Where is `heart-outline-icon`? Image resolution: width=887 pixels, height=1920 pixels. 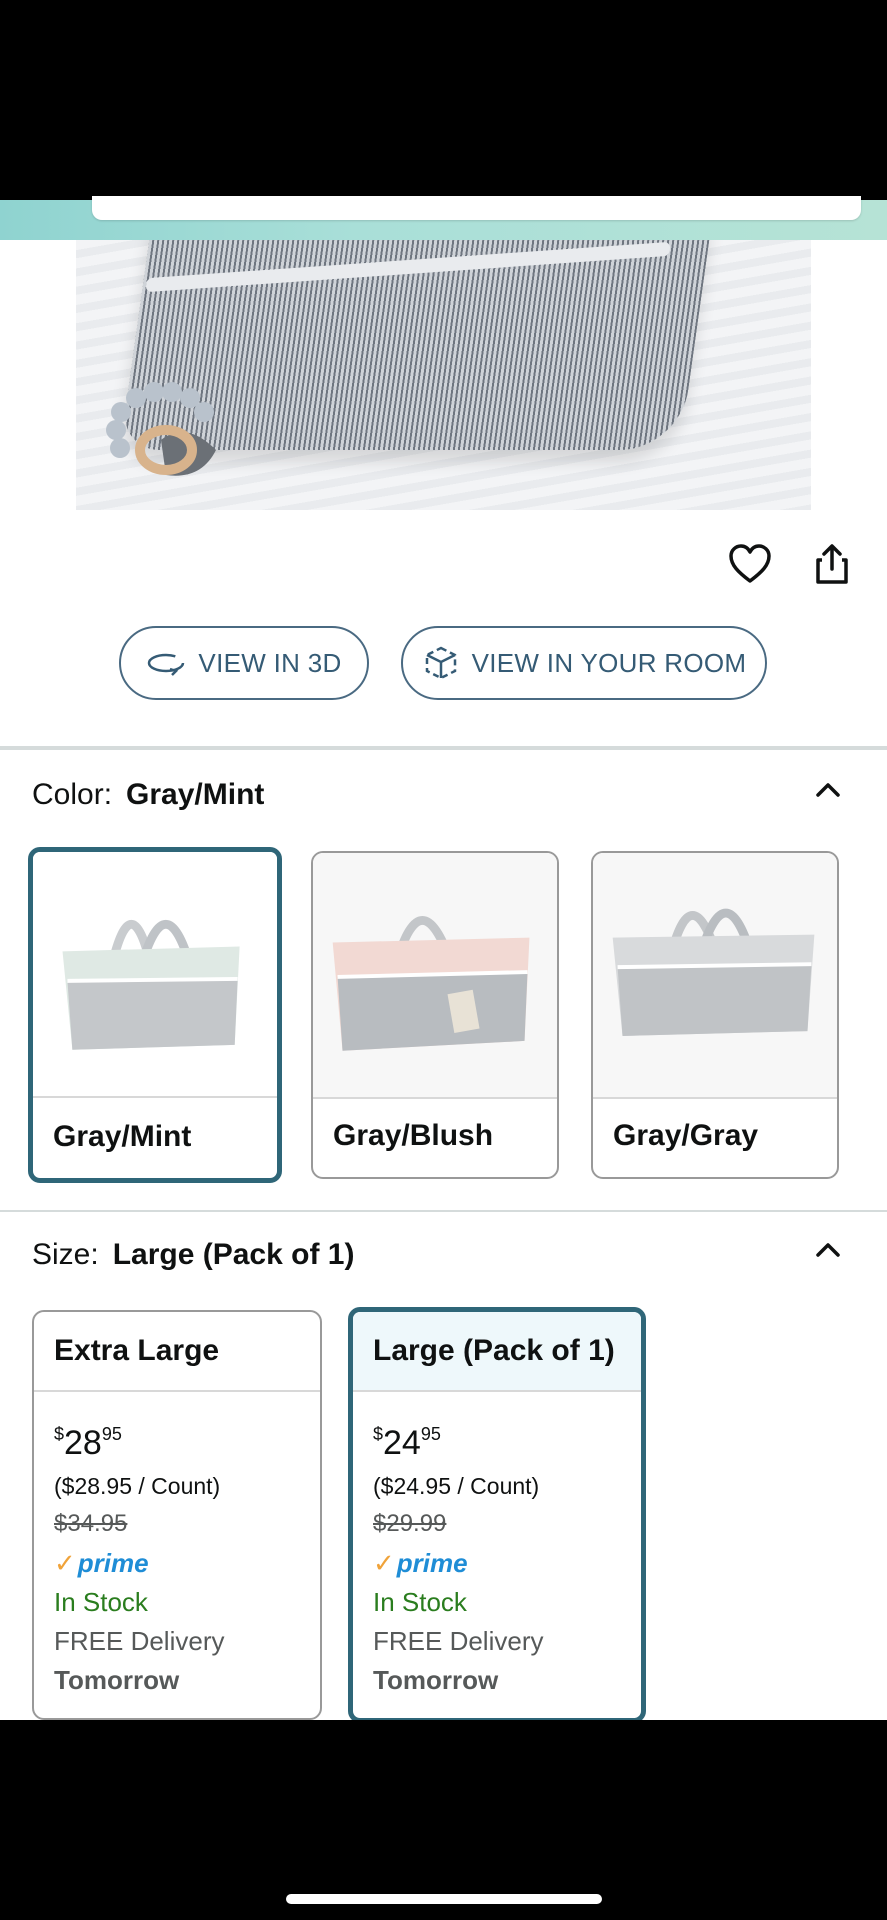 heart-outline-icon is located at coordinates (750, 563).